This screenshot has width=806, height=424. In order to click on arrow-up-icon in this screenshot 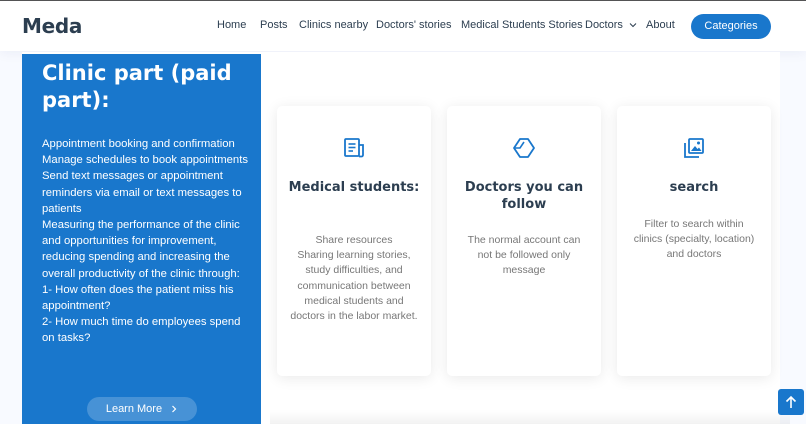, I will do `click(791, 401)`.